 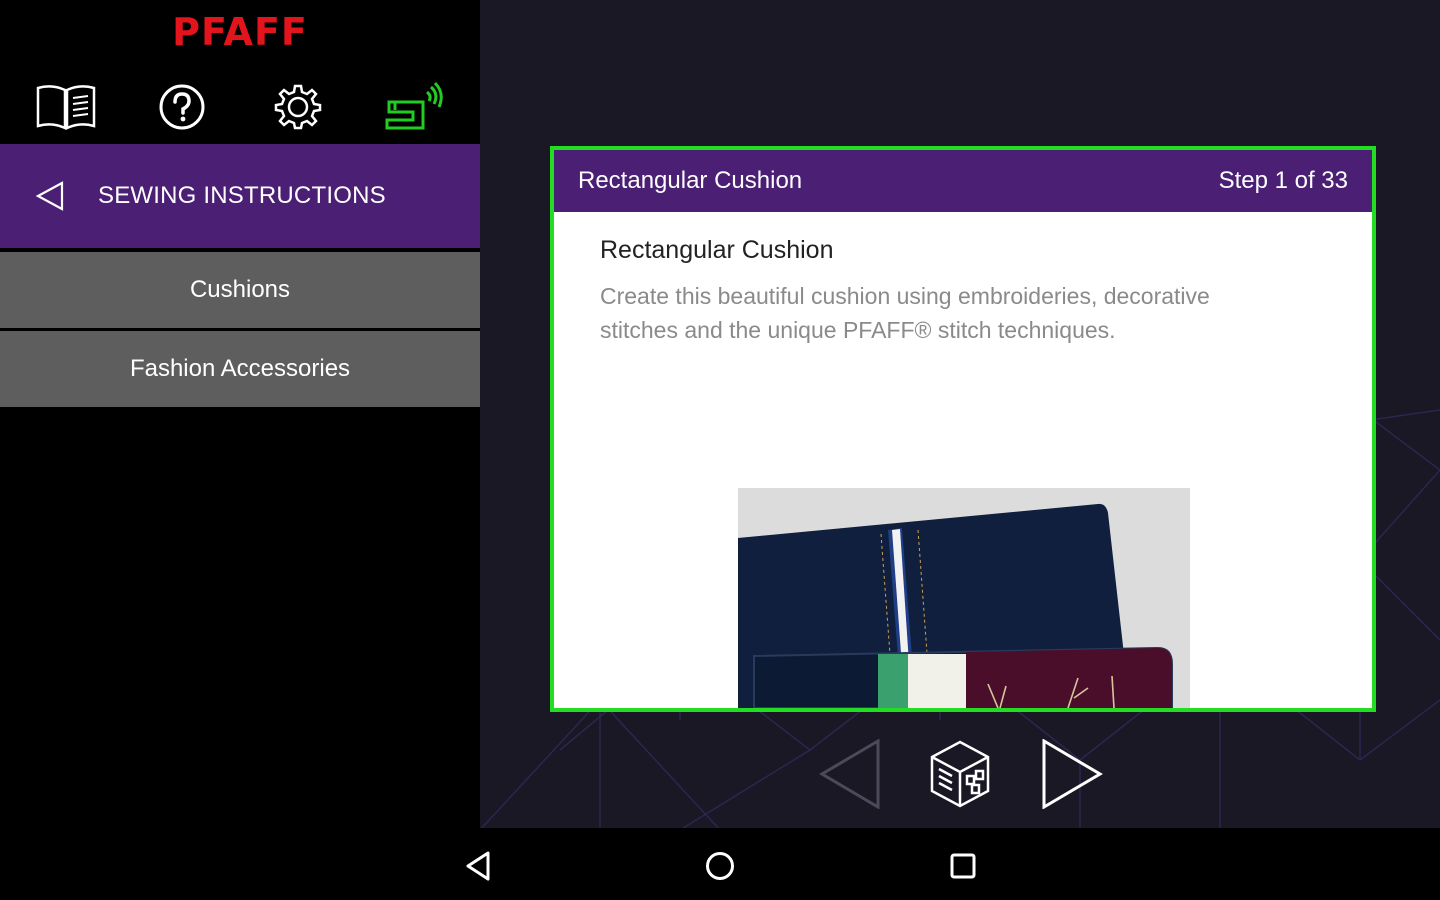 I want to click on machine-connection-button, so click(x=414, y=107).